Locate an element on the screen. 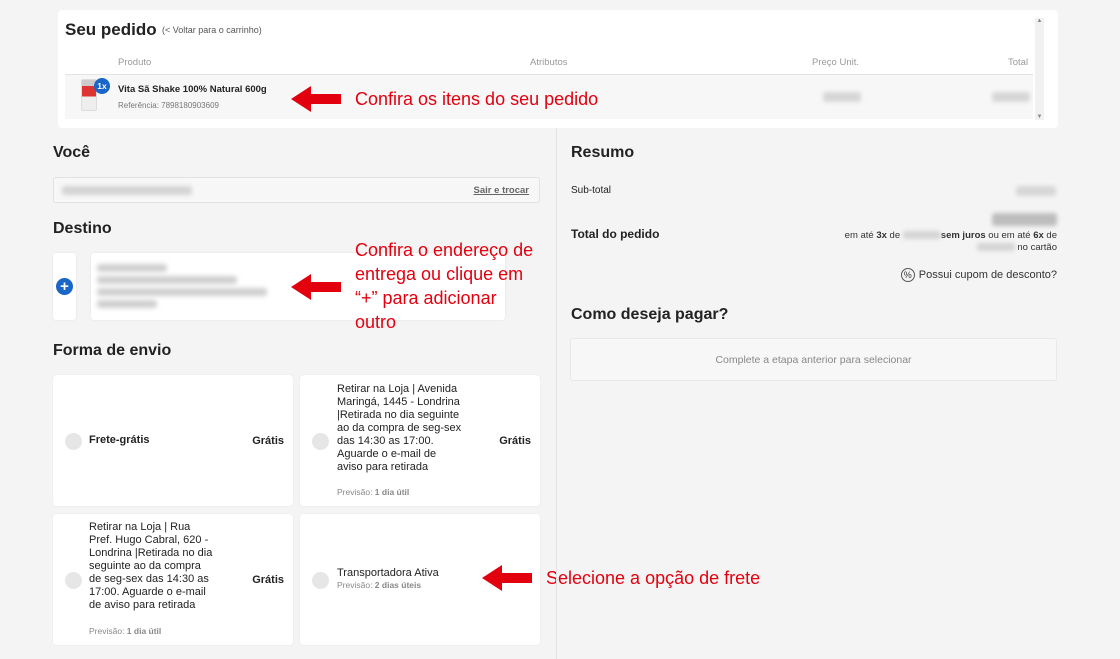 The image size is (1120, 659). shipping-title: Forma de envio is located at coordinates (112, 350).